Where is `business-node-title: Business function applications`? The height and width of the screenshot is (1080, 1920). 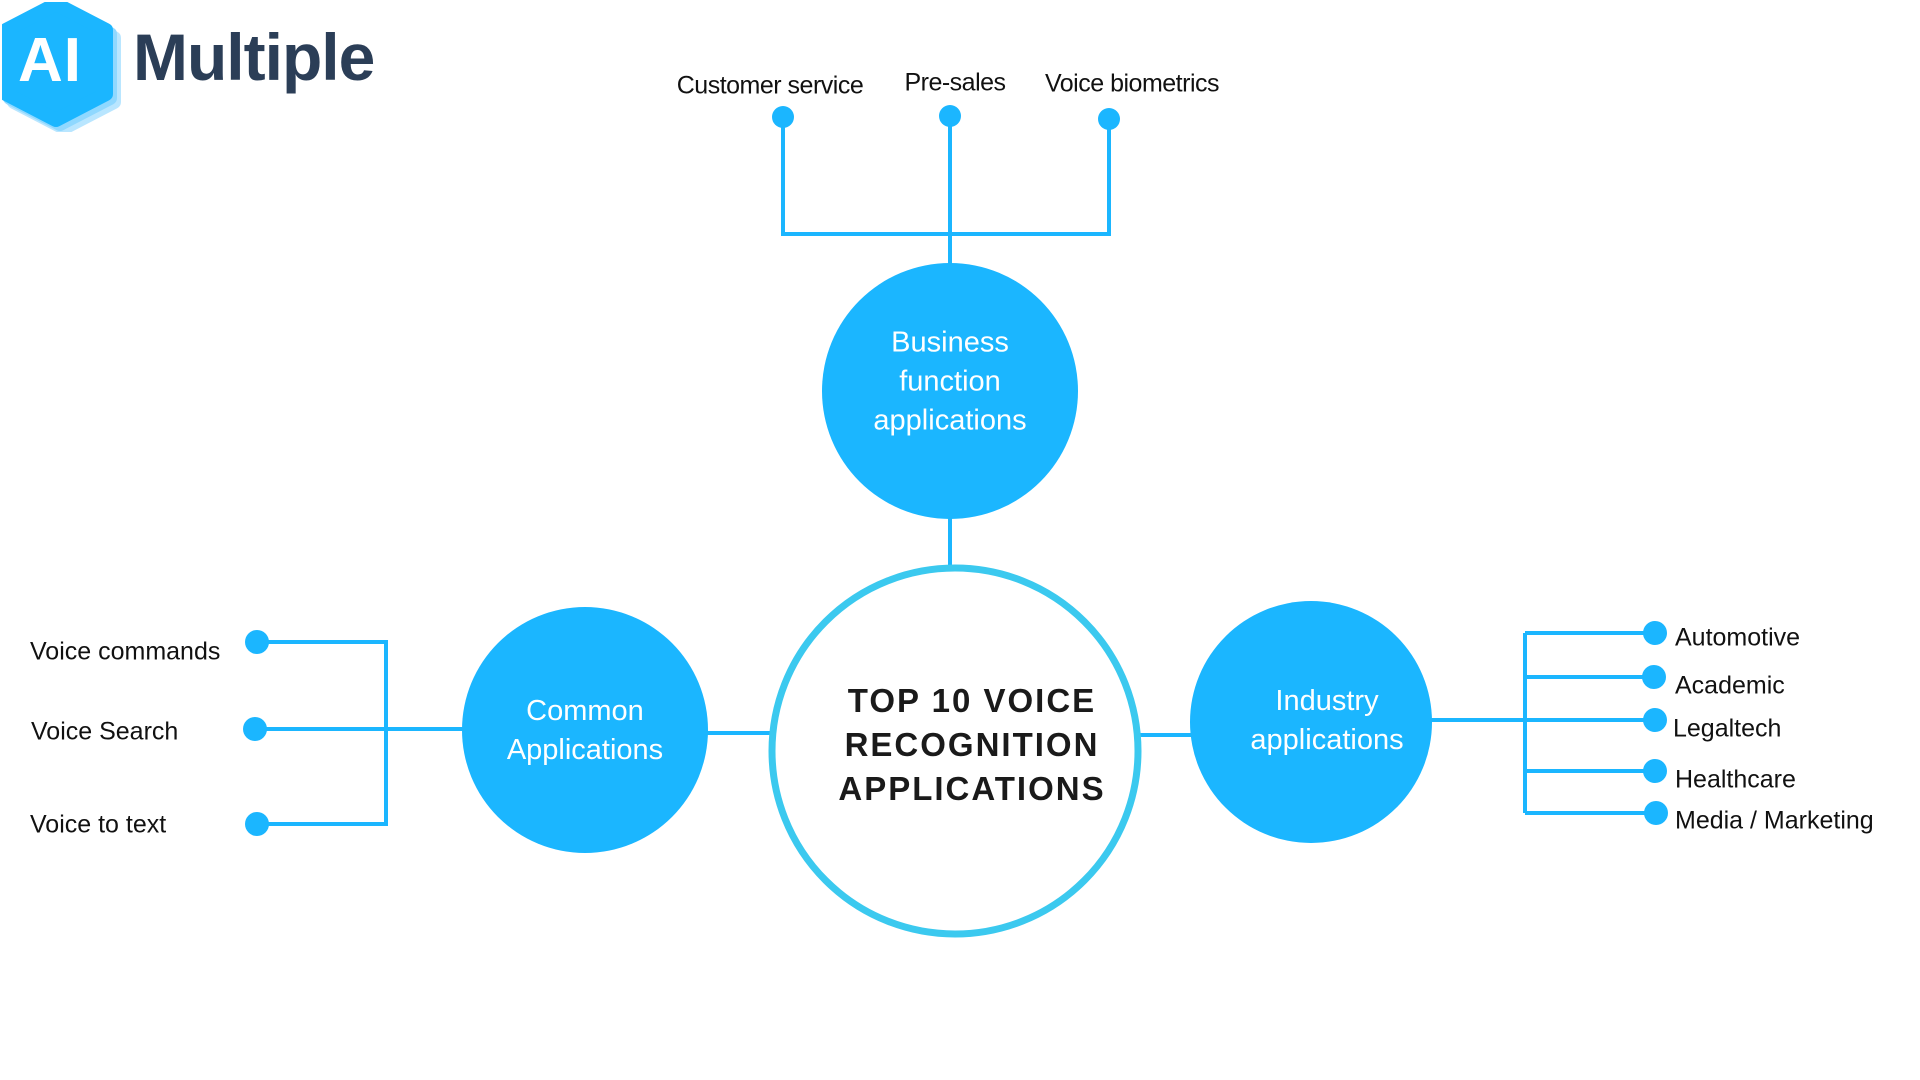
business-node-title: Business function applications is located at coordinates (949, 381).